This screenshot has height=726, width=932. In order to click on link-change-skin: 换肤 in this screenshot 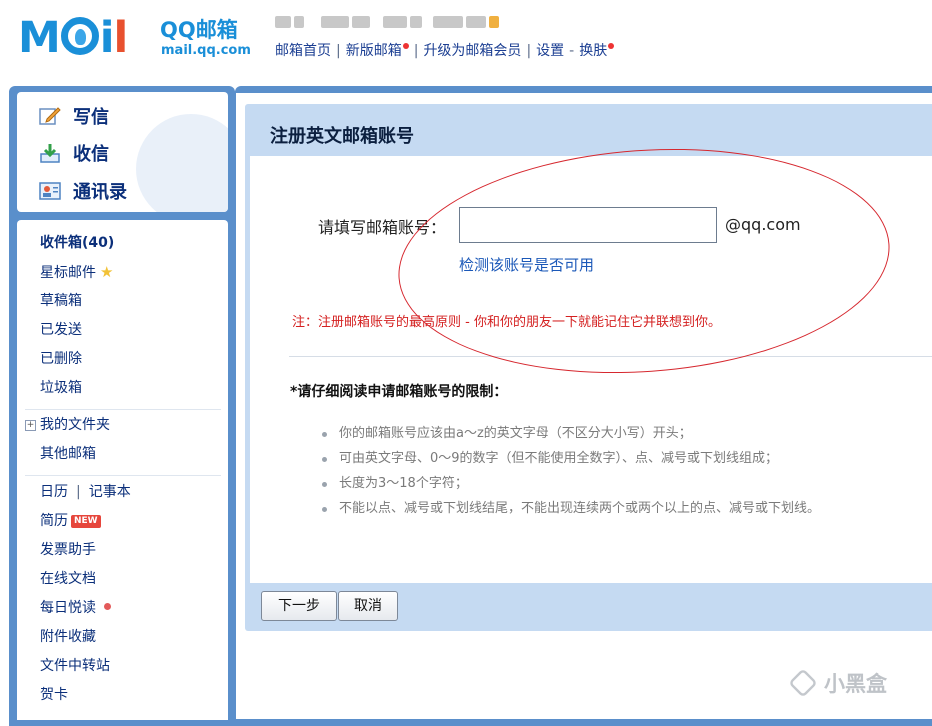, I will do `click(593, 51)`.